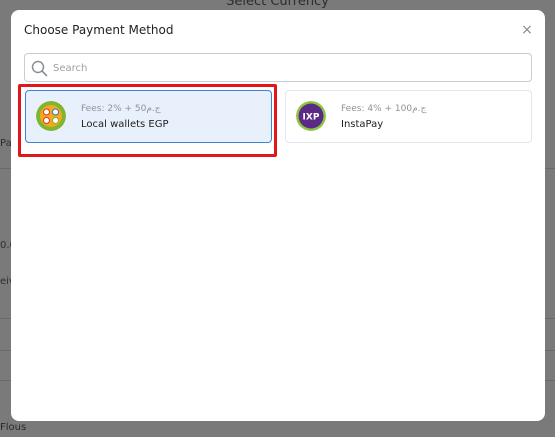 The image size is (555, 437). Describe the element at coordinates (408, 116) in the screenshot. I see `payment-method-instapay: IXP Fees: 4% + 100ج.م InstaPay` at that location.